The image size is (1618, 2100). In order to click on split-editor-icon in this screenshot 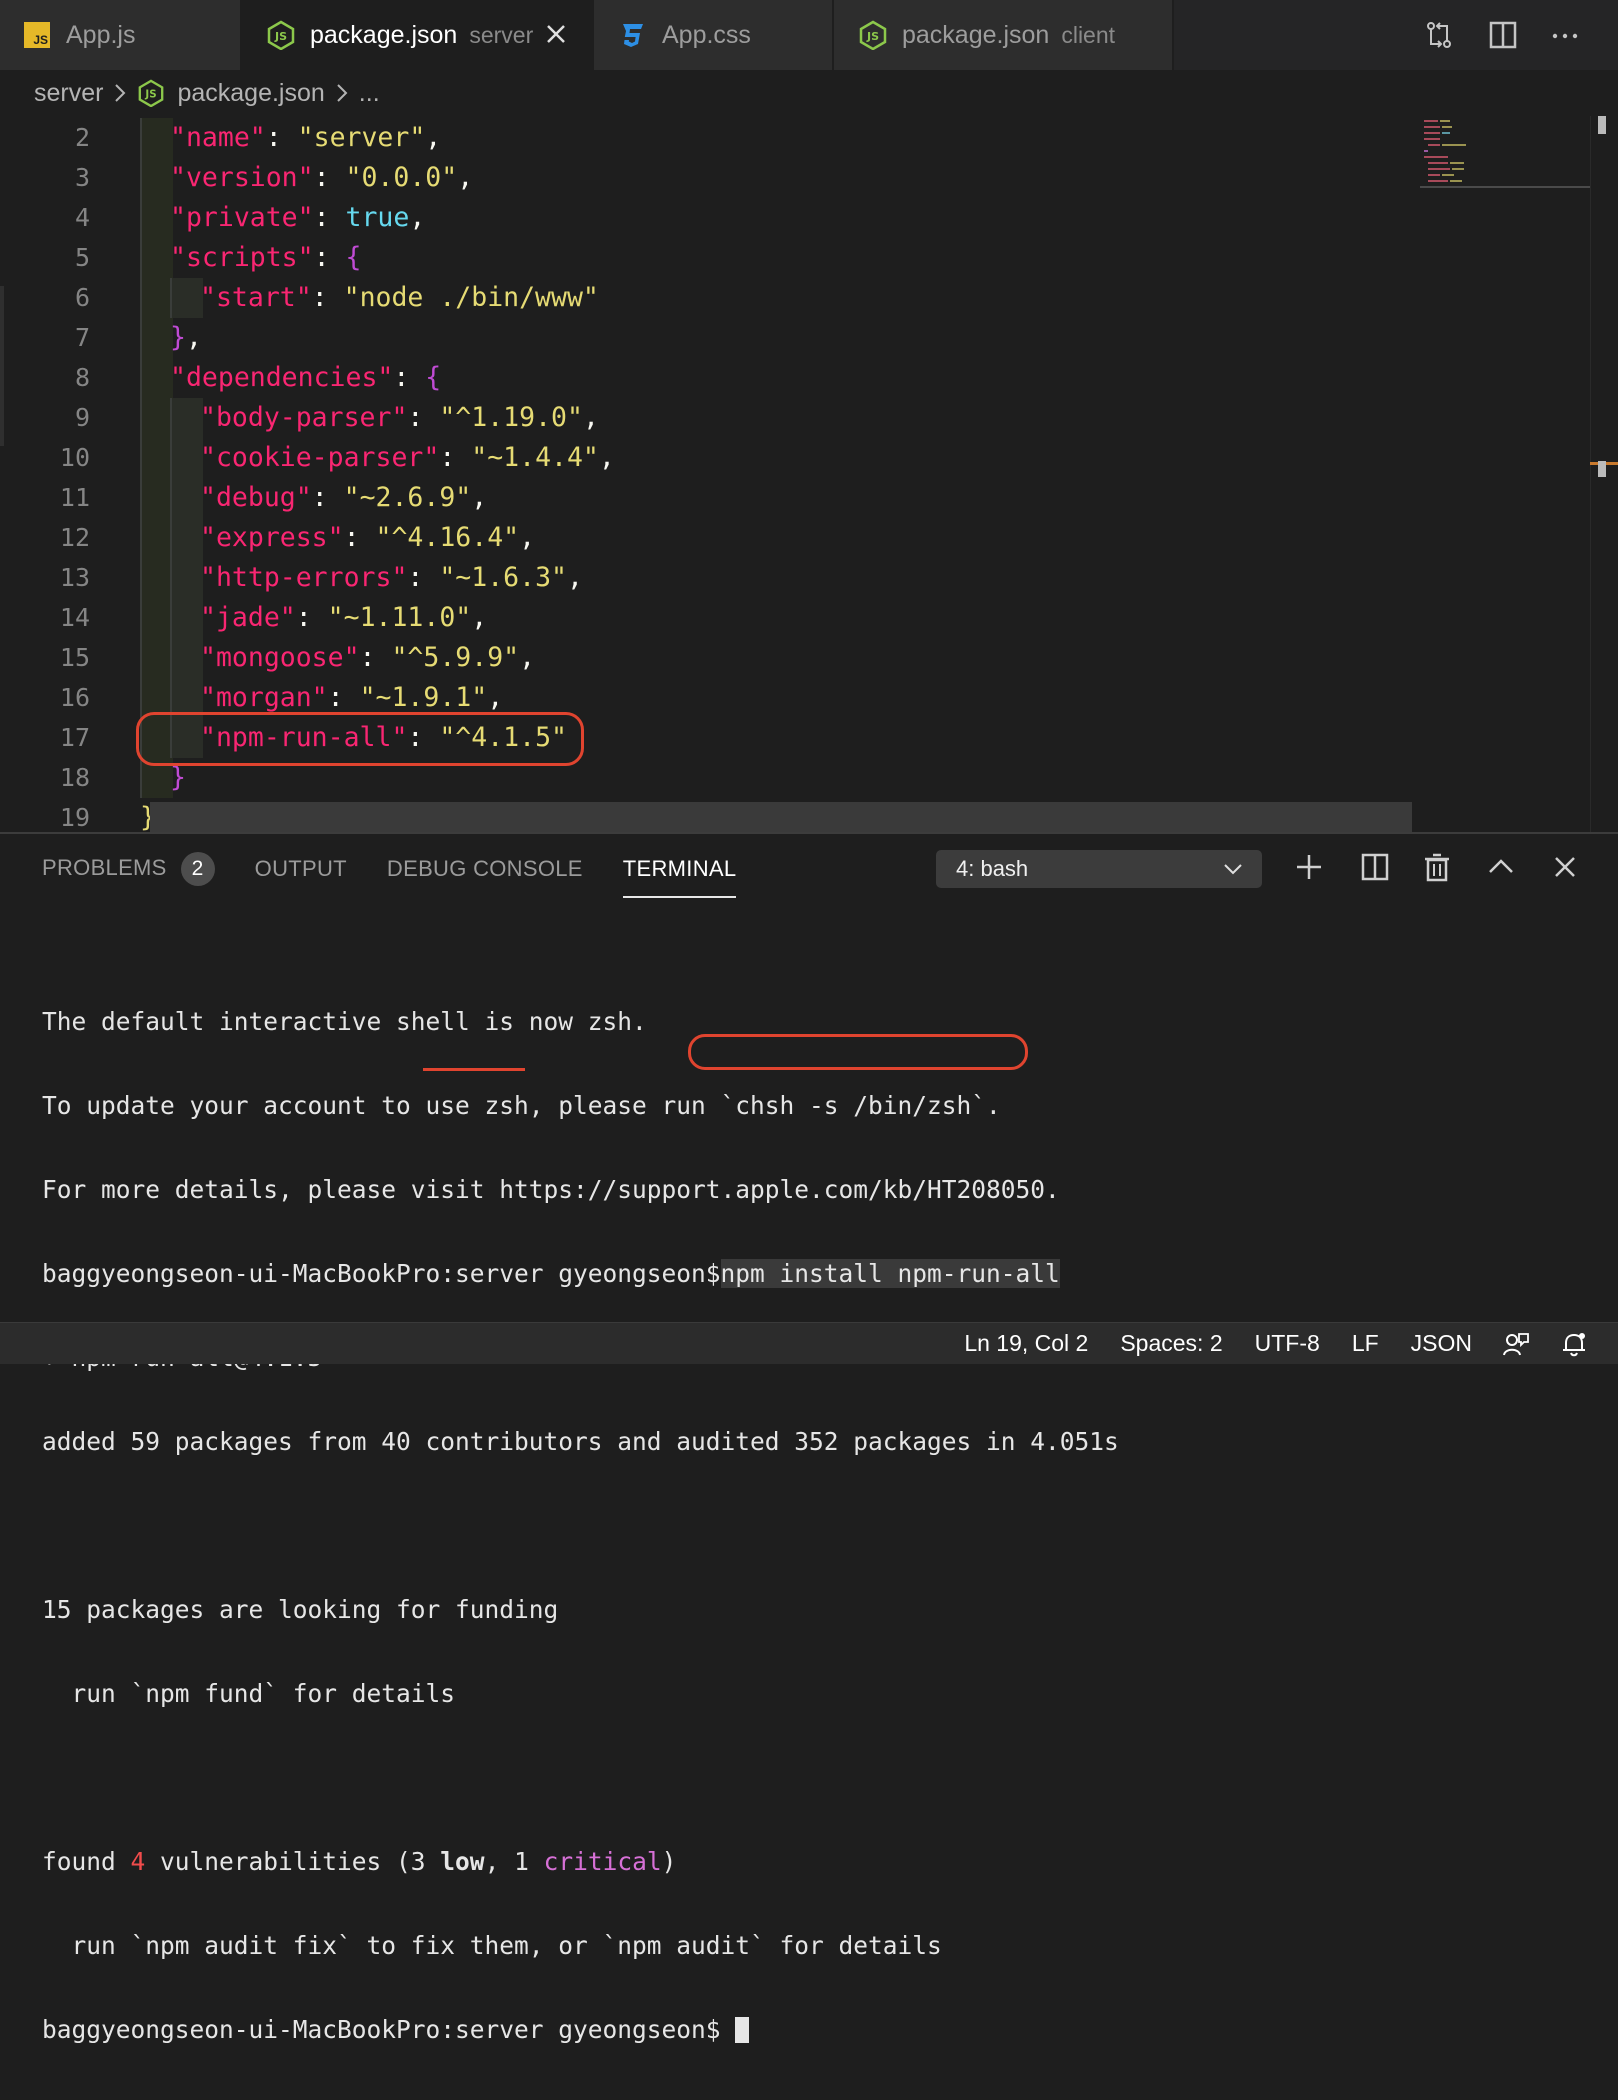, I will do `click(1503, 35)`.